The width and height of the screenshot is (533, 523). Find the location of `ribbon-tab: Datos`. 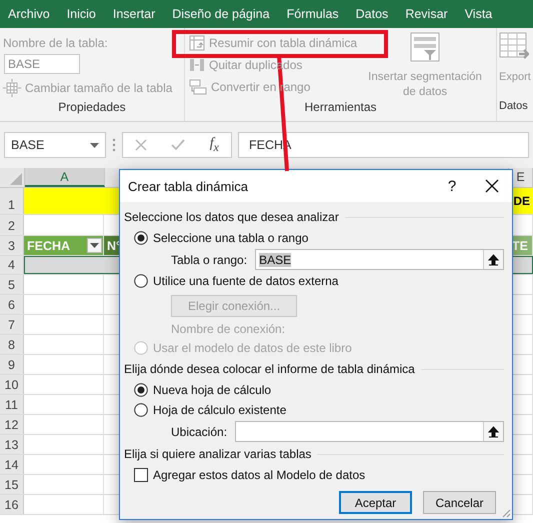

ribbon-tab: Datos is located at coordinates (372, 14).